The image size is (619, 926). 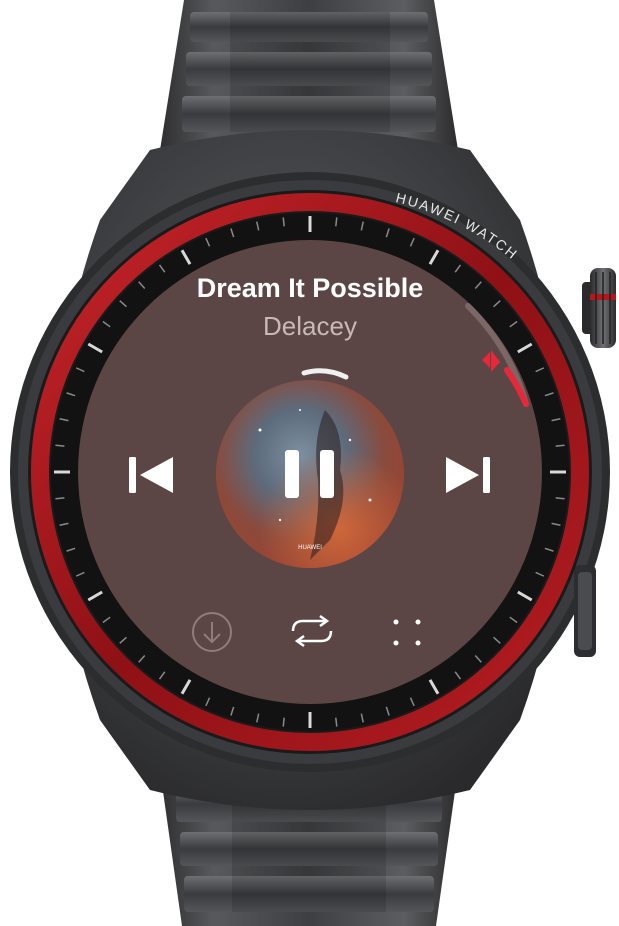 What do you see at coordinates (310, 288) in the screenshot?
I see `song-title: Dream It Possible` at bounding box center [310, 288].